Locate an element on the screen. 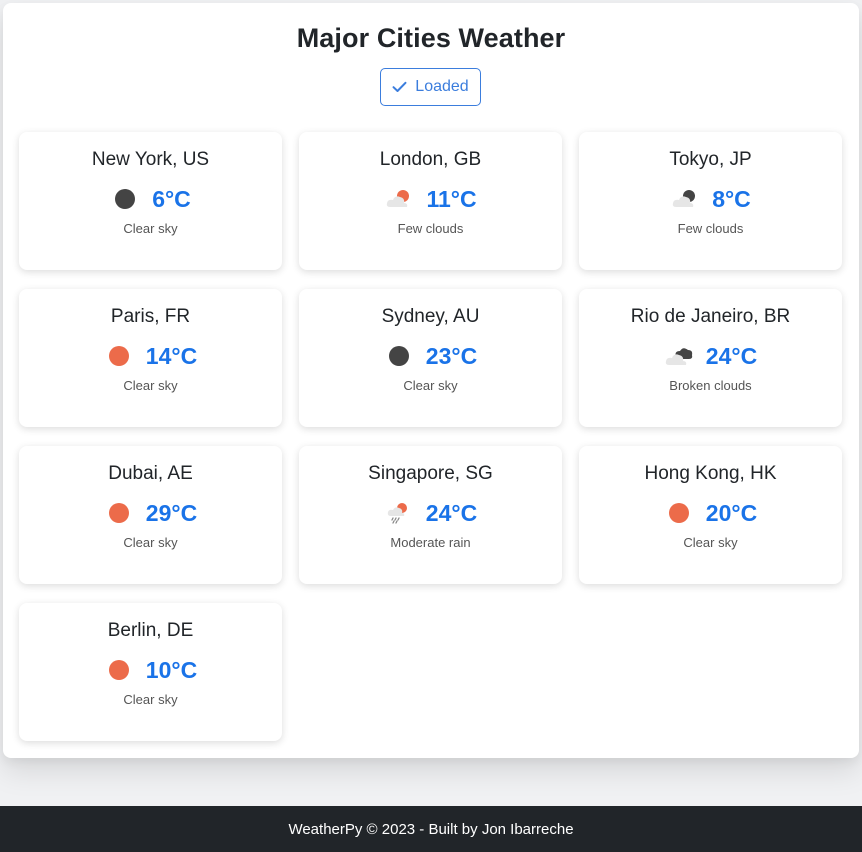 This screenshot has width=862, height=852. city-card: Singapore, SG 24°C Moderate rain is located at coordinates (430, 515).